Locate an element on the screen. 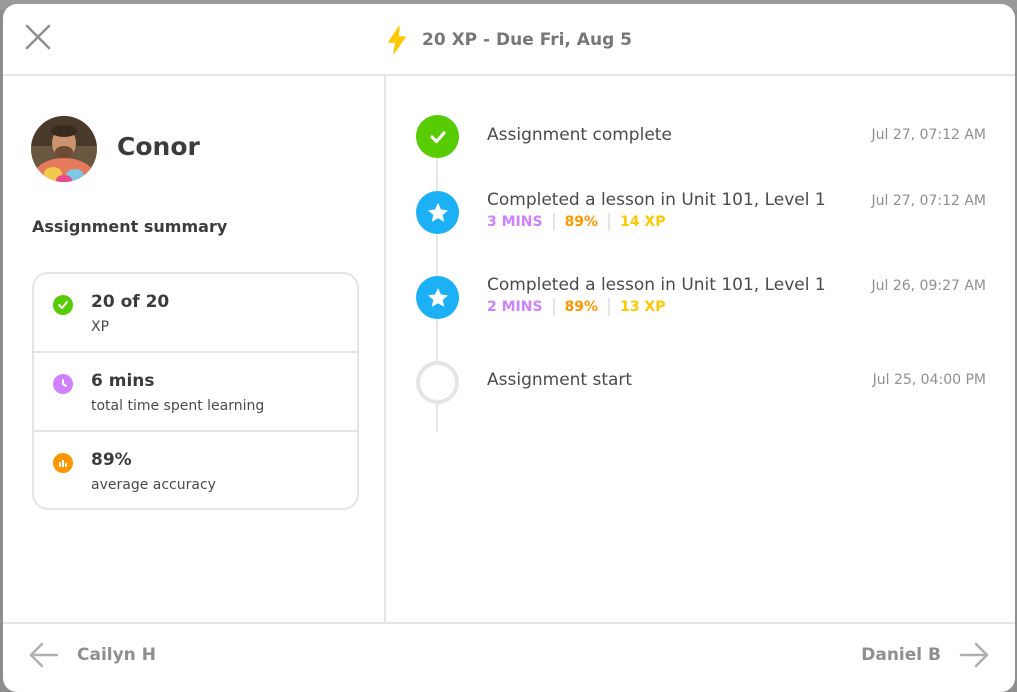  stat-label: total time spent learning is located at coordinates (178, 406).